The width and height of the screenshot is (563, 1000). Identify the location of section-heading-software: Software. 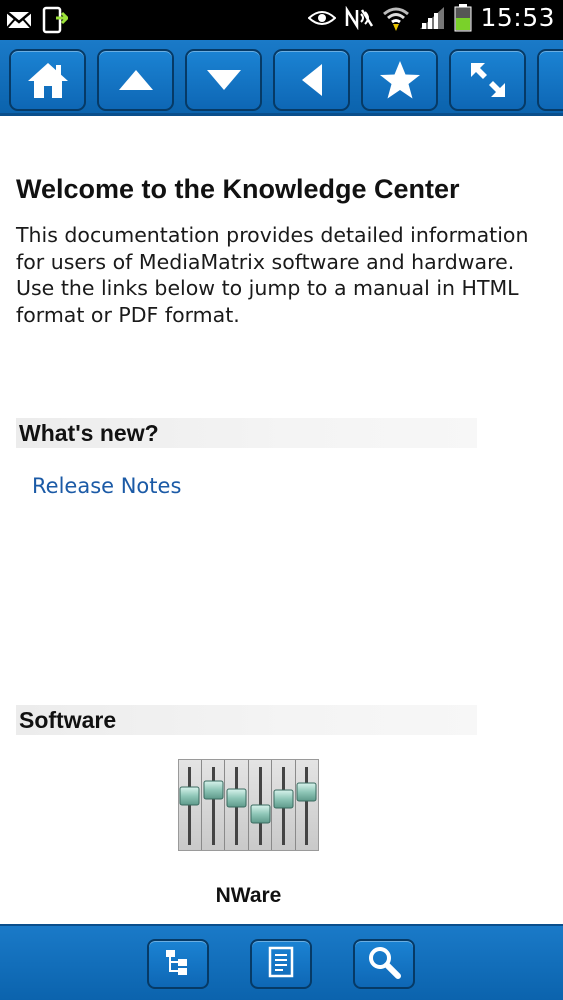
(246, 720).